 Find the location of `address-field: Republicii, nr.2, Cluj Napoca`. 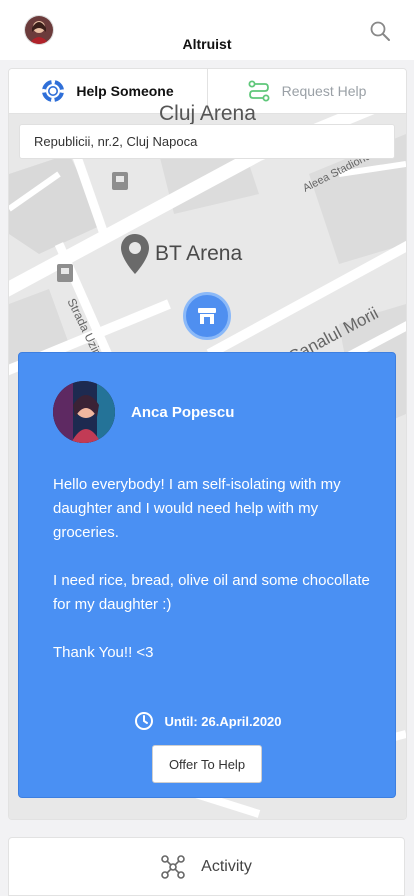

address-field: Republicii, nr.2, Cluj Napoca is located at coordinates (207, 141).